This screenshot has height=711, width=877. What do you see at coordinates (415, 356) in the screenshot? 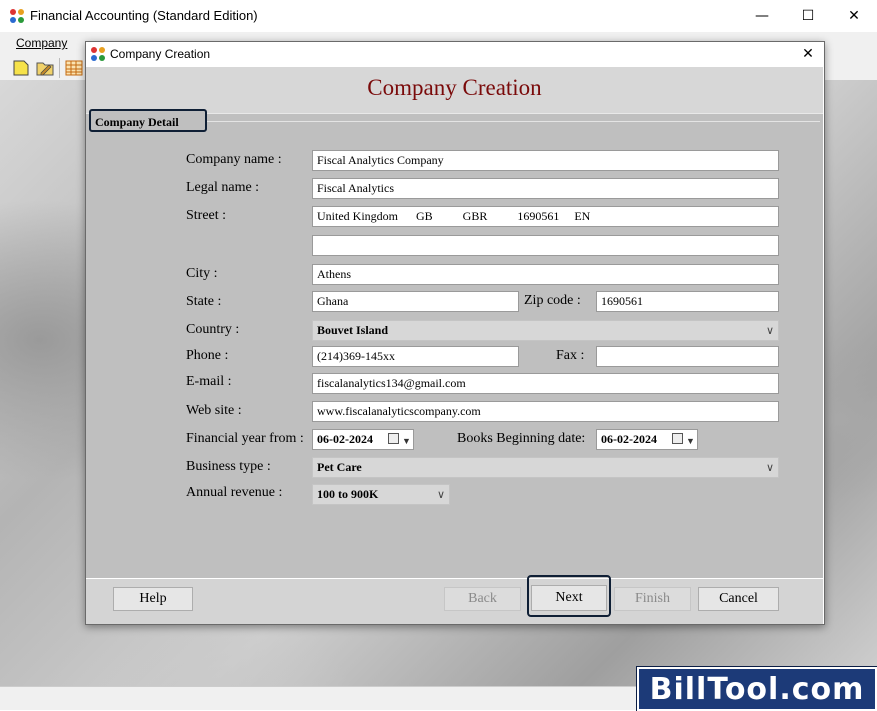
I see `phone-input: (214)369-145xx` at bounding box center [415, 356].